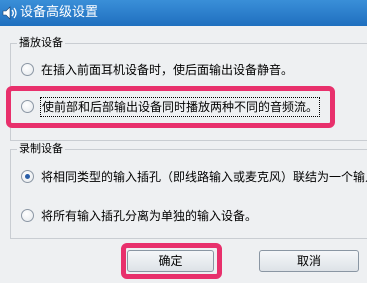  I want to click on separate-inputs-radio, so click(27, 215).